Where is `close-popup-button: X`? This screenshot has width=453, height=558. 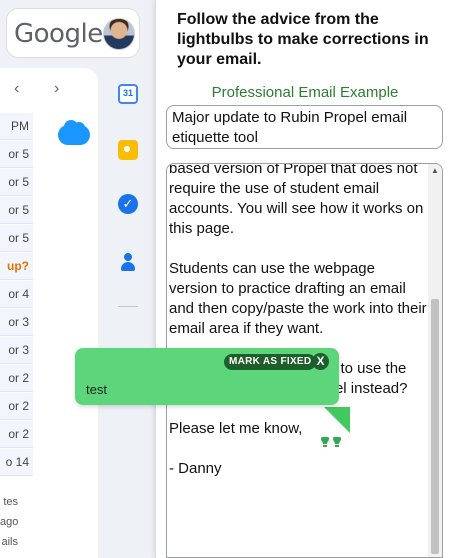 close-popup-button: X is located at coordinates (320, 361).